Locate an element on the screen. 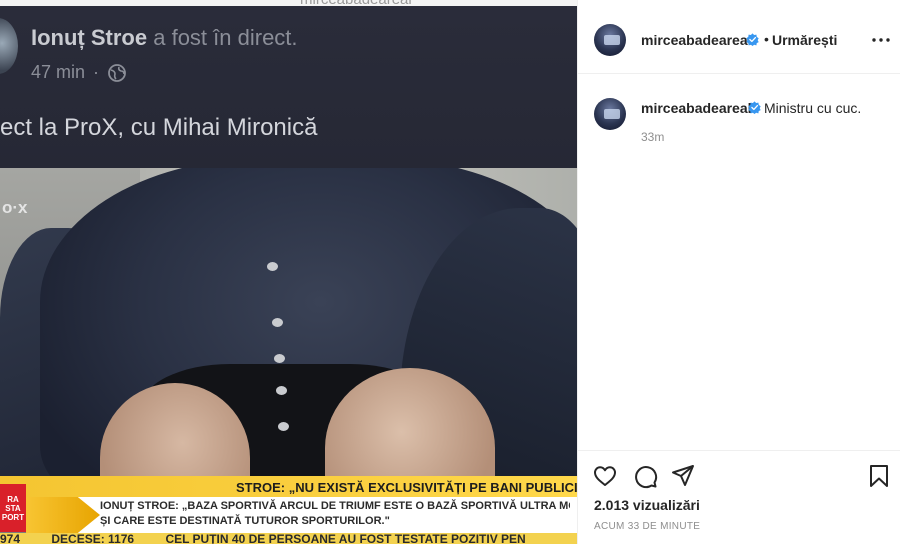 Image resolution: width=900 pixels, height=544 pixels. caption-timestamp: 33m is located at coordinates (652, 137).